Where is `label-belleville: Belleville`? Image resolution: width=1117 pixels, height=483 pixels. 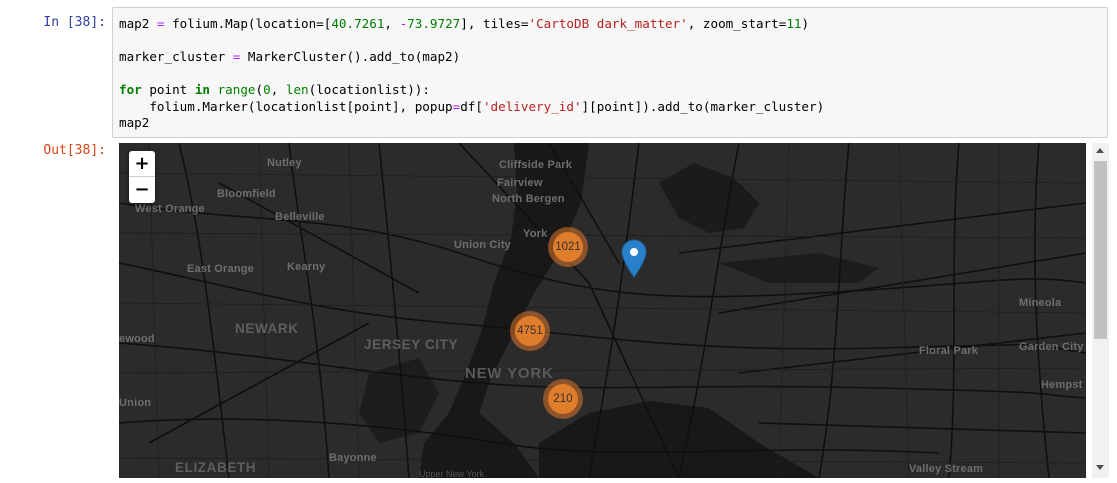 label-belleville: Belleville is located at coordinates (300, 217).